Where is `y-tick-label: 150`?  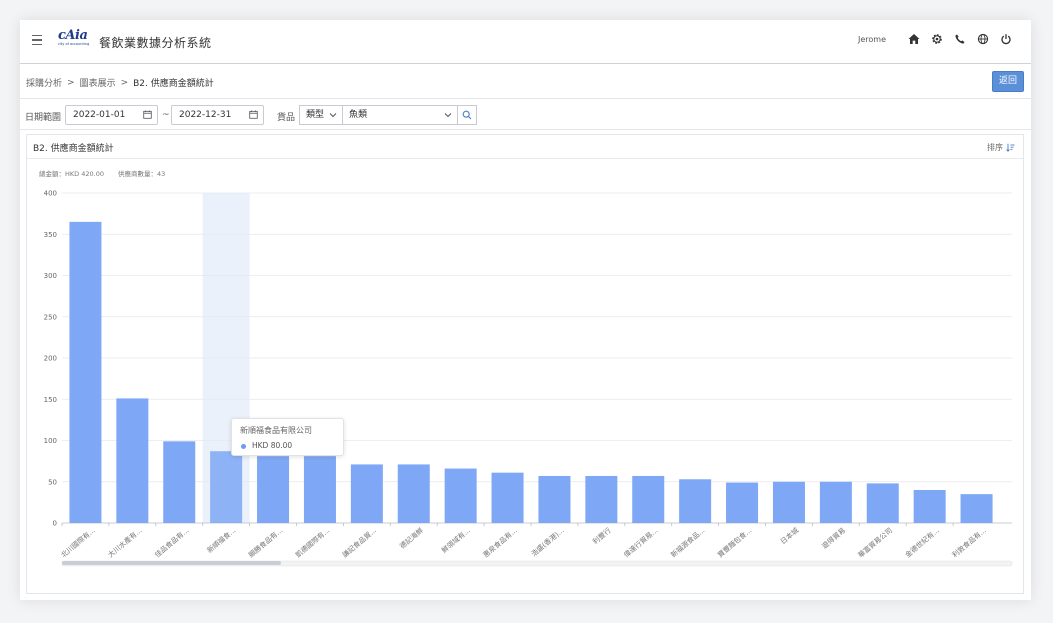
y-tick-label: 150 is located at coordinates (50, 400).